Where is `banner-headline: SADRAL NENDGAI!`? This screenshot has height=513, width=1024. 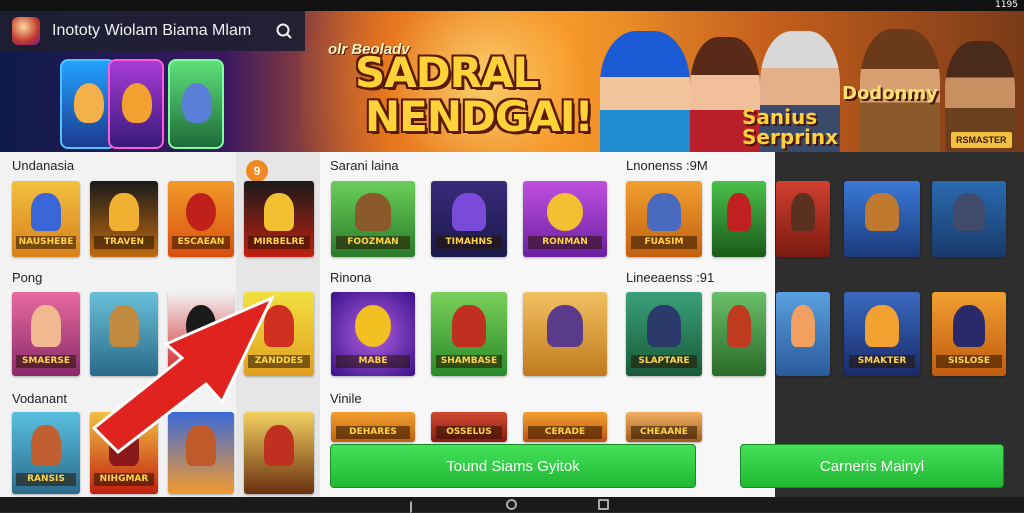 banner-headline: SADRAL NENDGAI! is located at coordinates (474, 94).